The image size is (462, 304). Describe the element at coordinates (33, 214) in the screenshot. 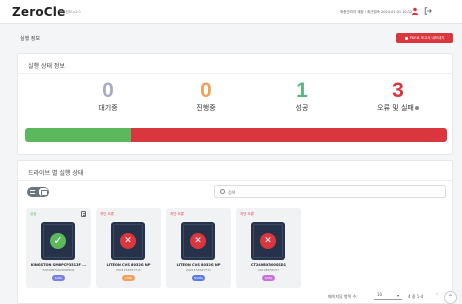

I see `drive-status-text: 성공` at that location.